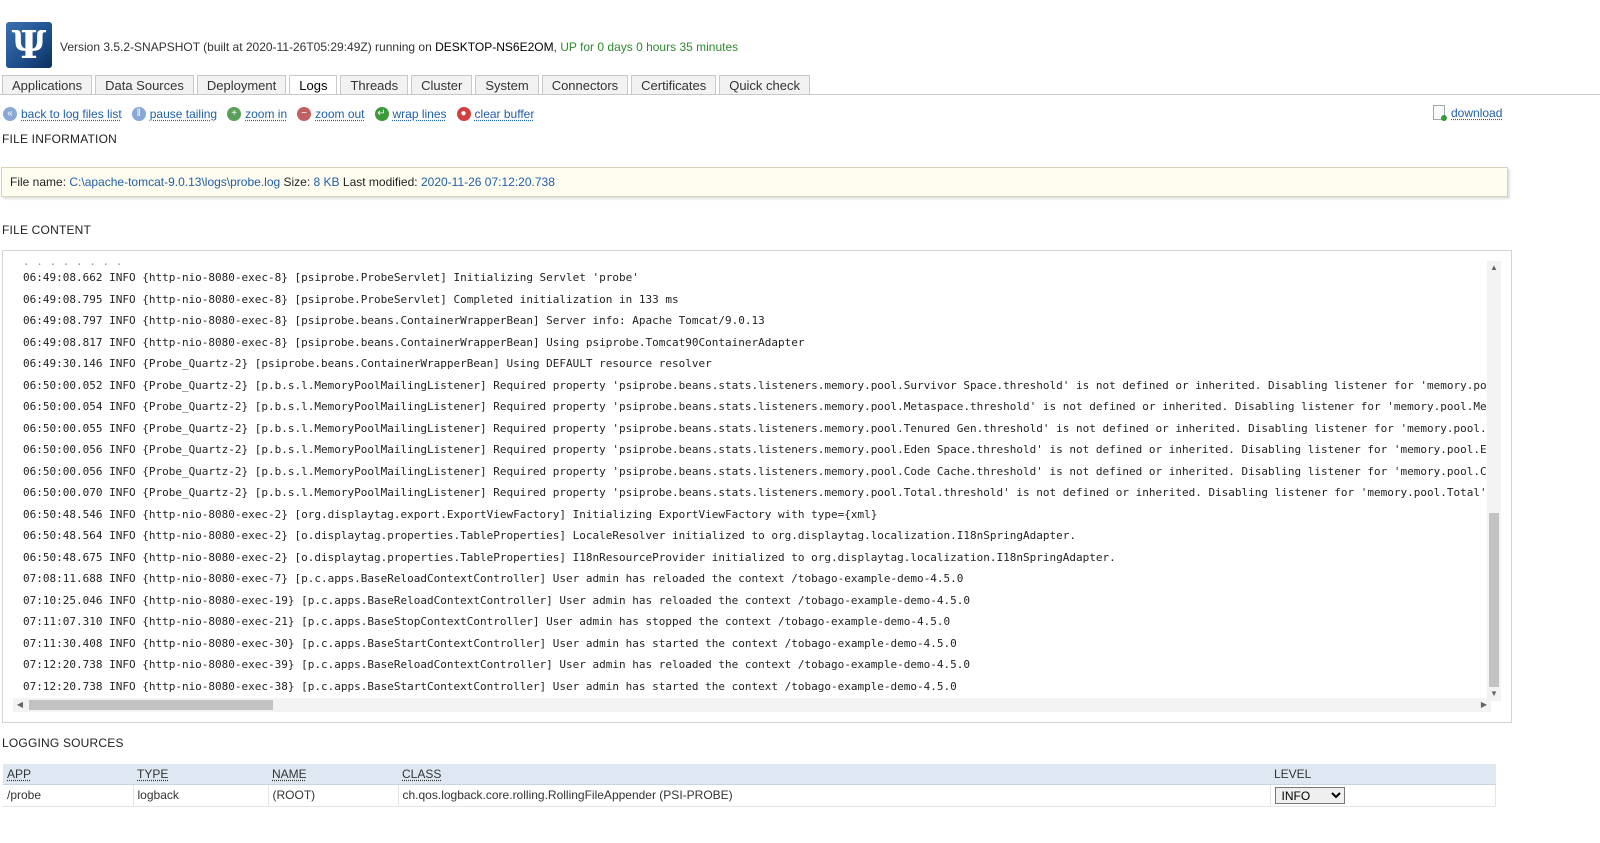 Image resolution: width=1600 pixels, height=843 pixels. I want to click on back-to-list-button: « back to log files list, so click(62, 114).